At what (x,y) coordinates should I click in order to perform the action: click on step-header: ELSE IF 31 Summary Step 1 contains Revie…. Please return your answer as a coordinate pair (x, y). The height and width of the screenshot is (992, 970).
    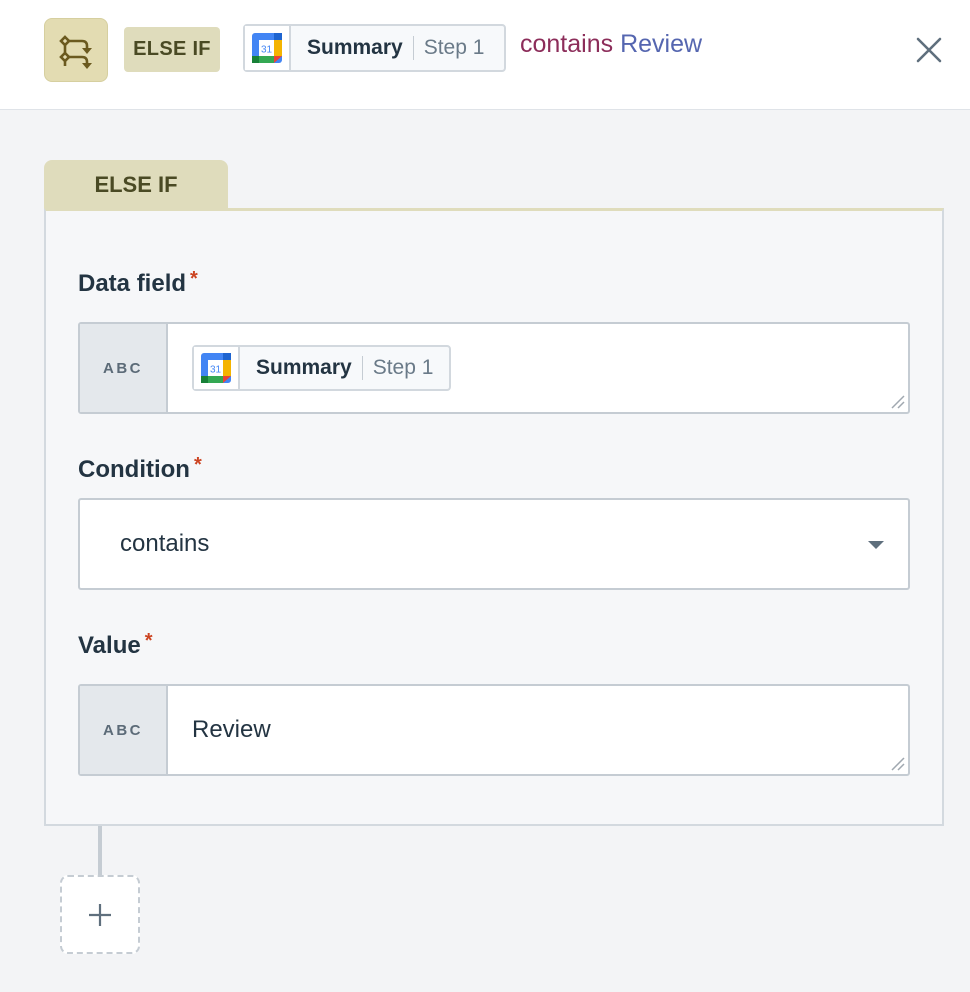
    Looking at the image, I should click on (485, 55).